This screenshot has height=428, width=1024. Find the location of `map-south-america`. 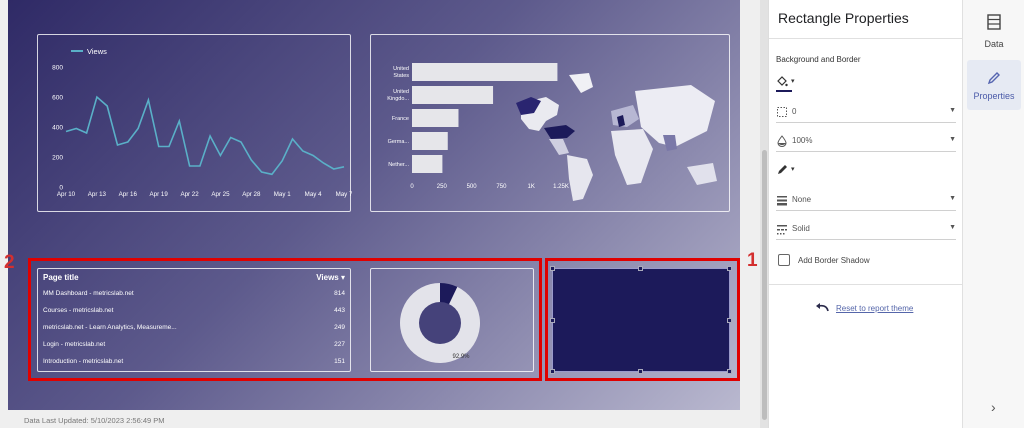

map-south-america is located at coordinates (580, 178).